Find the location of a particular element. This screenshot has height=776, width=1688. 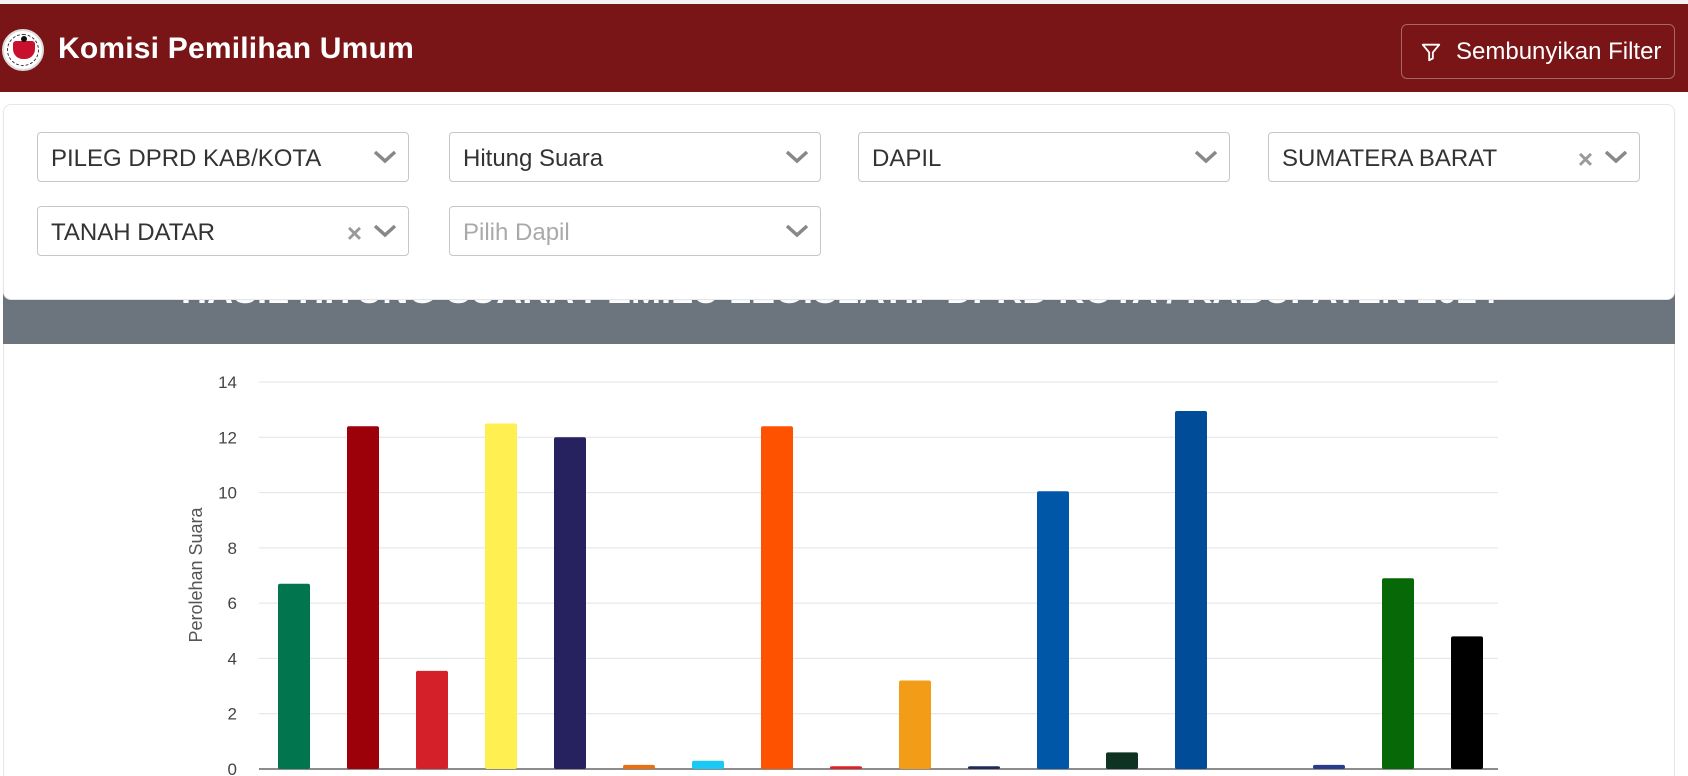

dapil-select: Pilih Dapil is located at coordinates (635, 231).